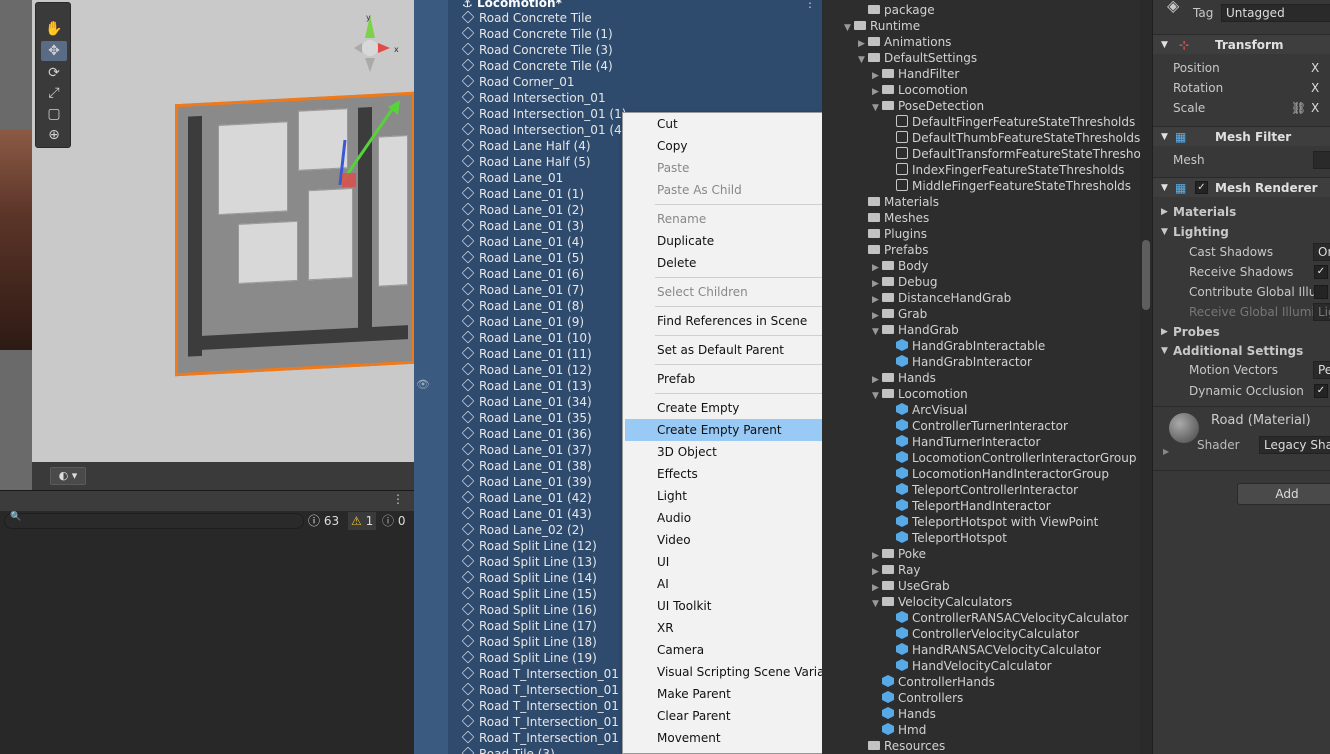 The height and width of the screenshot is (754, 1330). Describe the element at coordinates (370, 42) in the screenshot. I see `scene-gizmo: y x` at that location.